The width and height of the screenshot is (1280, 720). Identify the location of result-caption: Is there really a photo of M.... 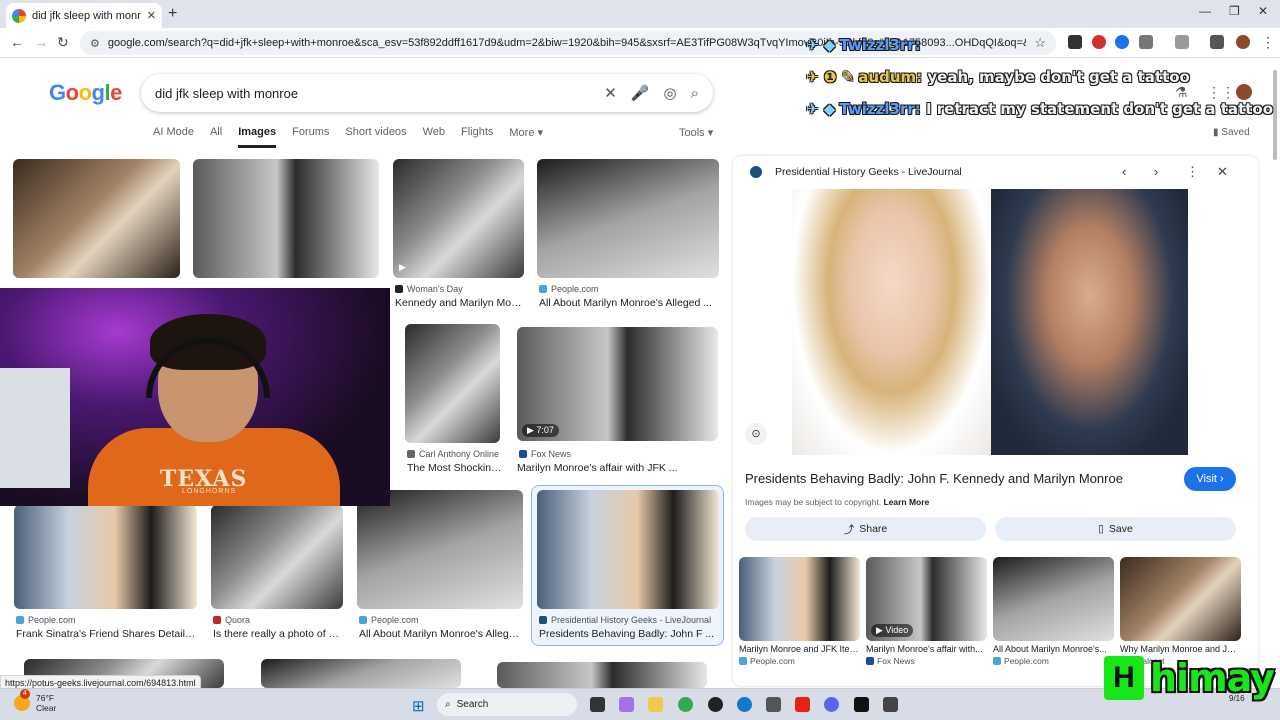
(278, 634).